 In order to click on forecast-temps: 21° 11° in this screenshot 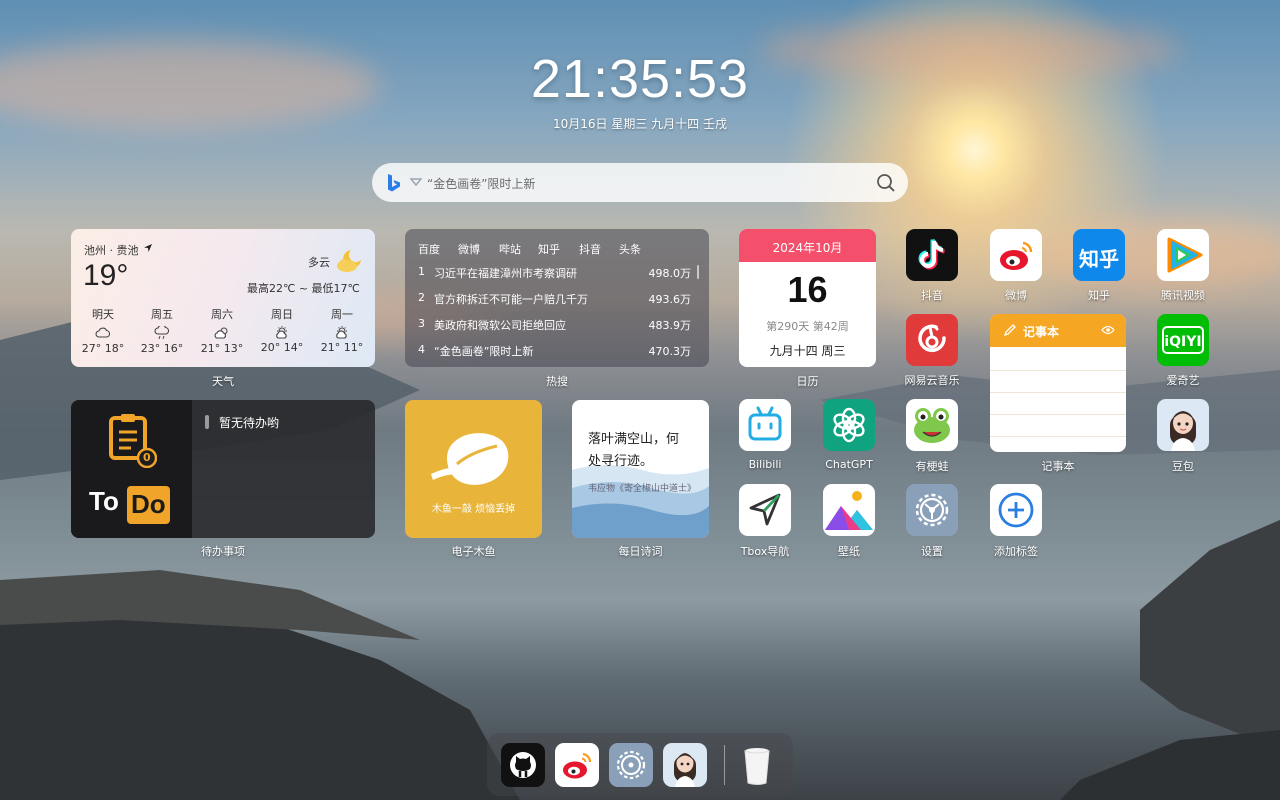, I will do `click(342, 347)`.